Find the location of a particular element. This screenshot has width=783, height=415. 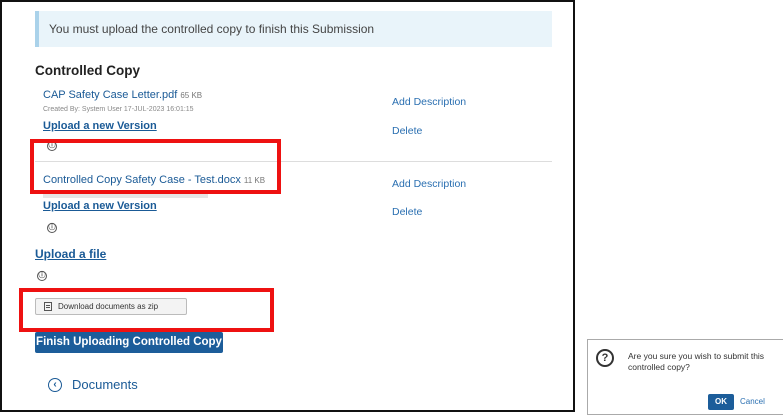

cancel-button: Cancel is located at coordinates (752, 402).